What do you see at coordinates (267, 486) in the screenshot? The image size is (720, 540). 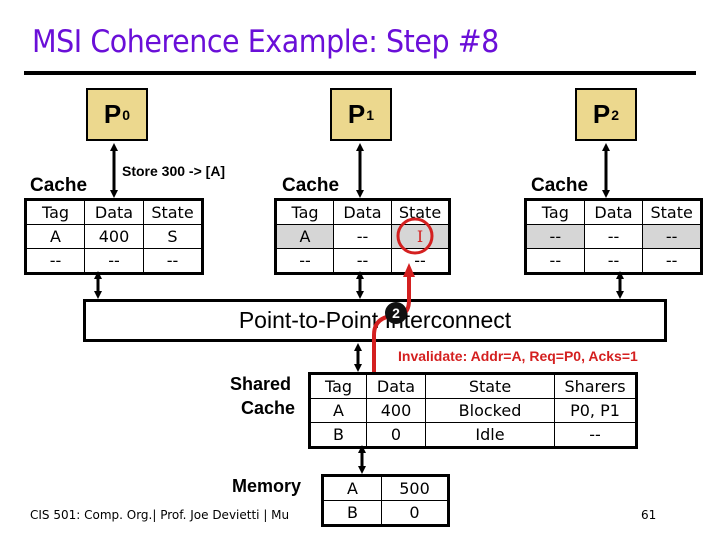 I see `memory-label: Memory` at bounding box center [267, 486].